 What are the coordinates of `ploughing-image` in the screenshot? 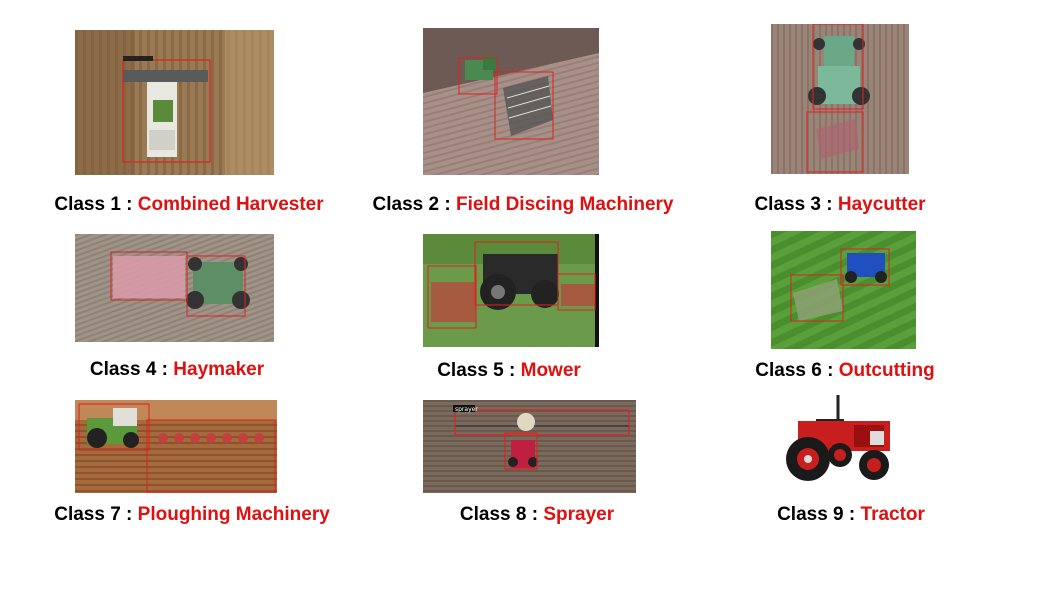 It's located at (176, 446).